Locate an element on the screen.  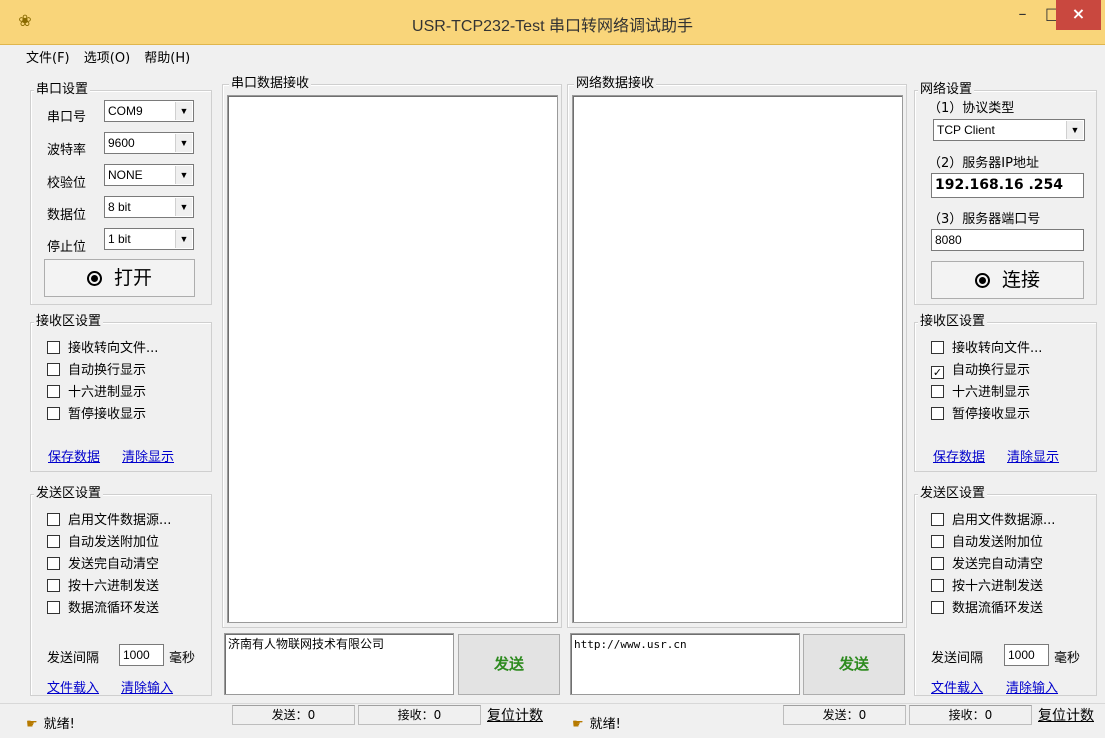
open-port-button: 打开 is located at coordinates (119, 278).